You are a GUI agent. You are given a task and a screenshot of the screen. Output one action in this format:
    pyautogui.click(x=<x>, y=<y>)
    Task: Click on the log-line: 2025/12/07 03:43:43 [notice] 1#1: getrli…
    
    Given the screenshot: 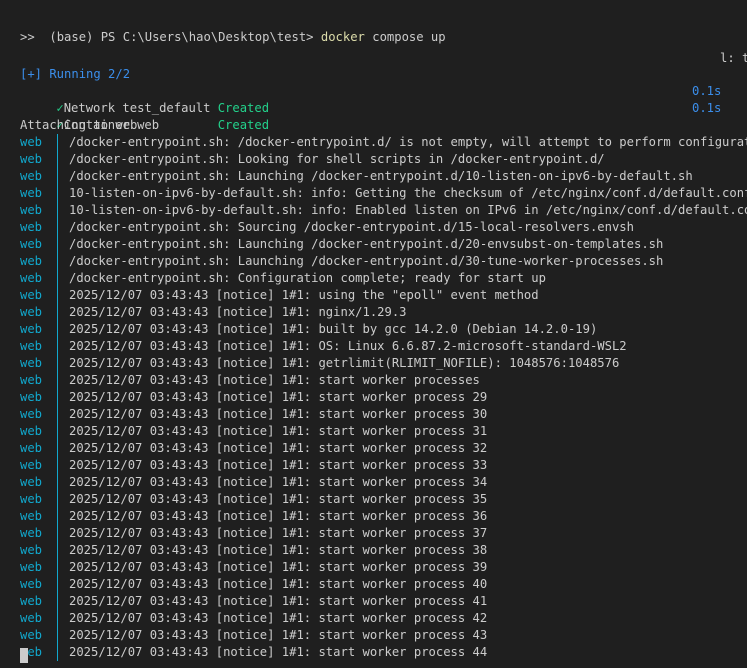 What is the action you would take?
    pyautogui.click(x=344, y=363)
    